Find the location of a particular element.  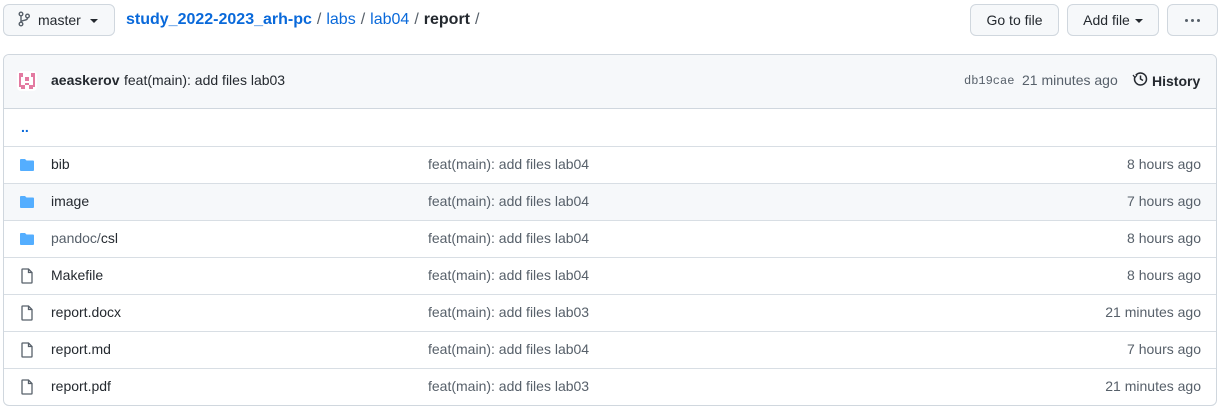

add-file-label: Add file is located at coordinates (1106, 20).